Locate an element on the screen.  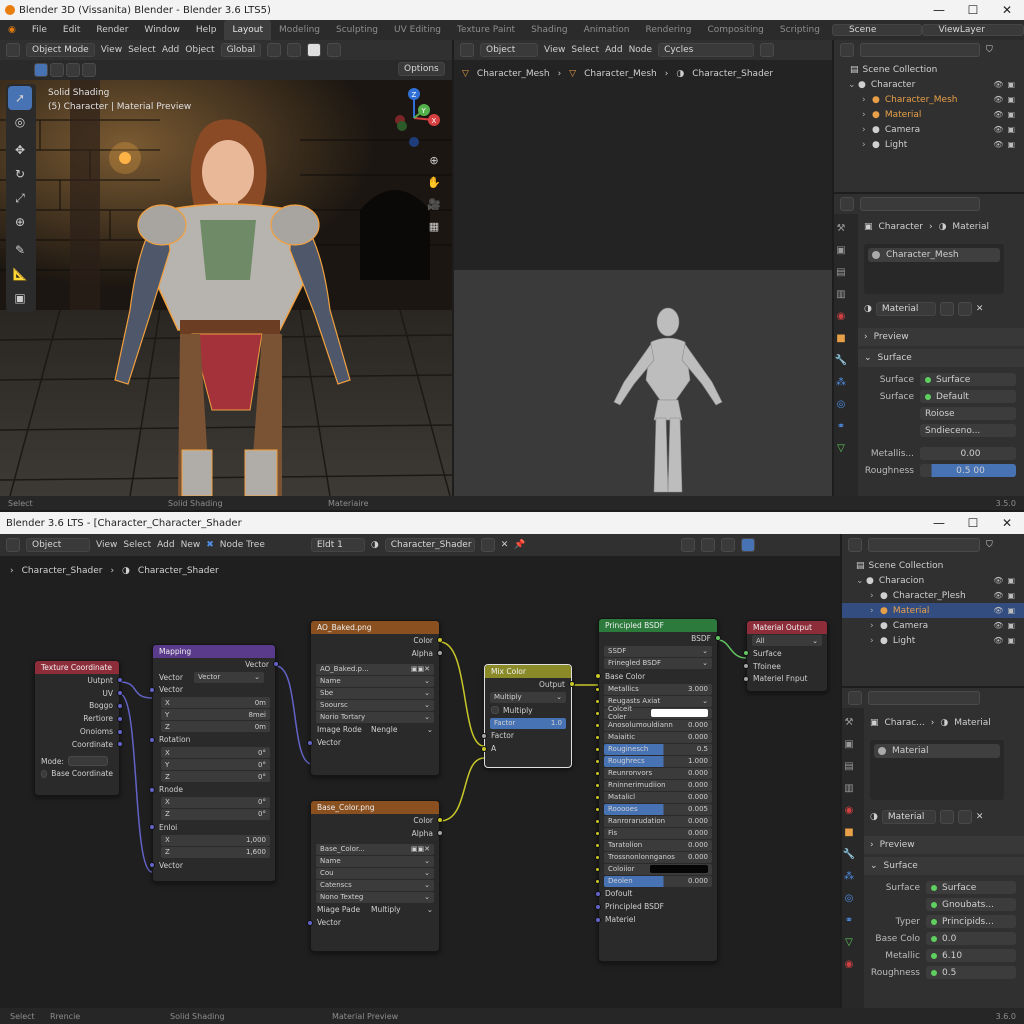
properties1-search is located at coordinates (920, 204).